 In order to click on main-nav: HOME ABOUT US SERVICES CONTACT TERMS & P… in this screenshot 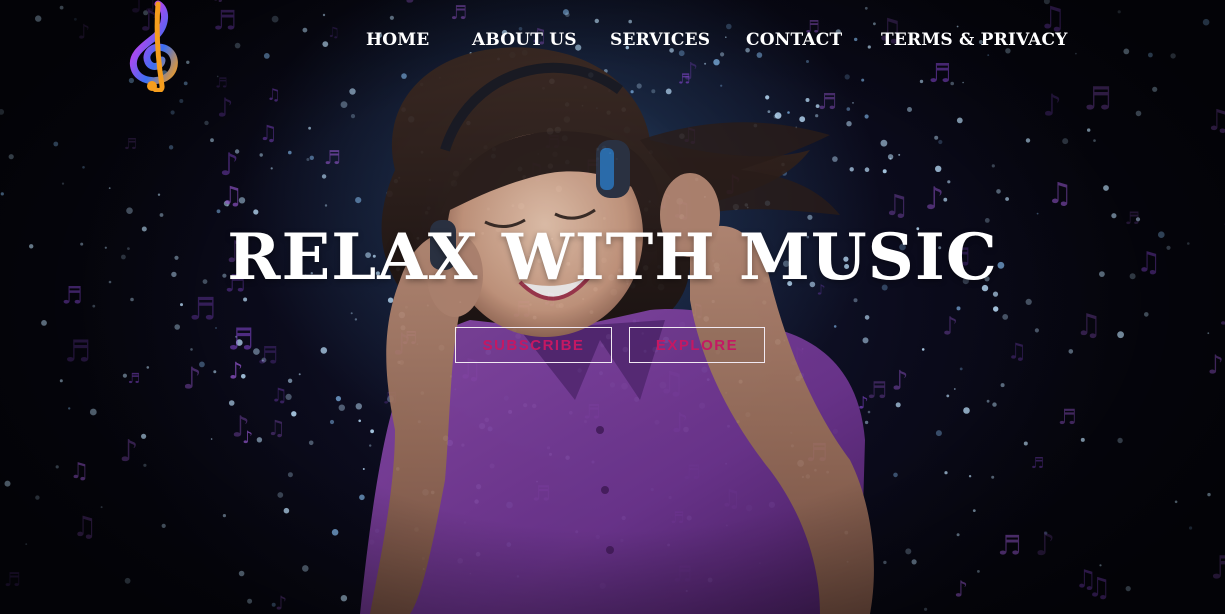, I will do `click(612, 42)`.